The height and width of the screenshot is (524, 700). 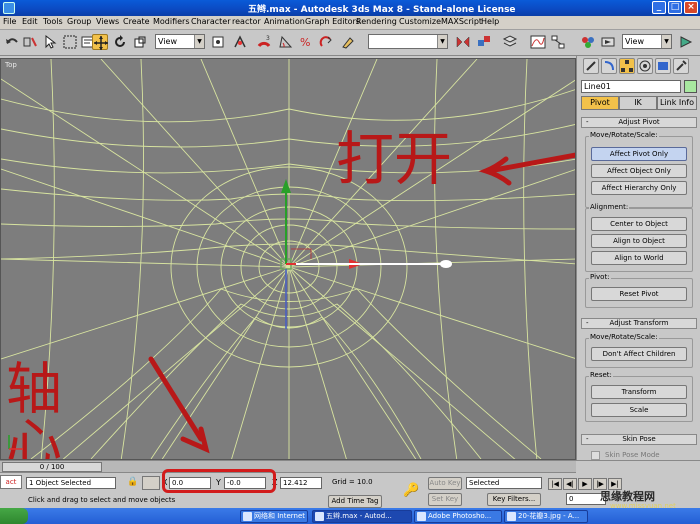 What do you see at coordinates (691, 7) in the screenshot?
I see `close-button: ×` at bounding box center [691, 7].